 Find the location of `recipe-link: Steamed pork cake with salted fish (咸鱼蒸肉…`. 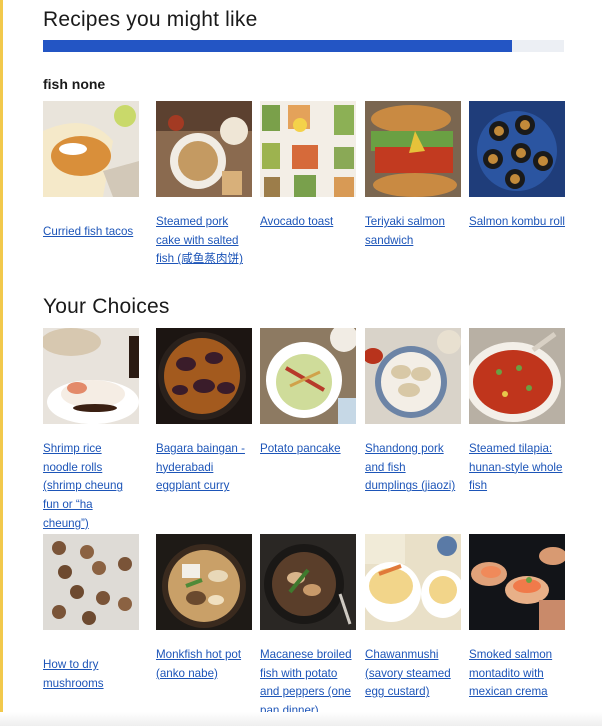

recipe-link: Steamed pork cake with salted fish (咸鱼蒸肉… is located at coordinates (204, 241).